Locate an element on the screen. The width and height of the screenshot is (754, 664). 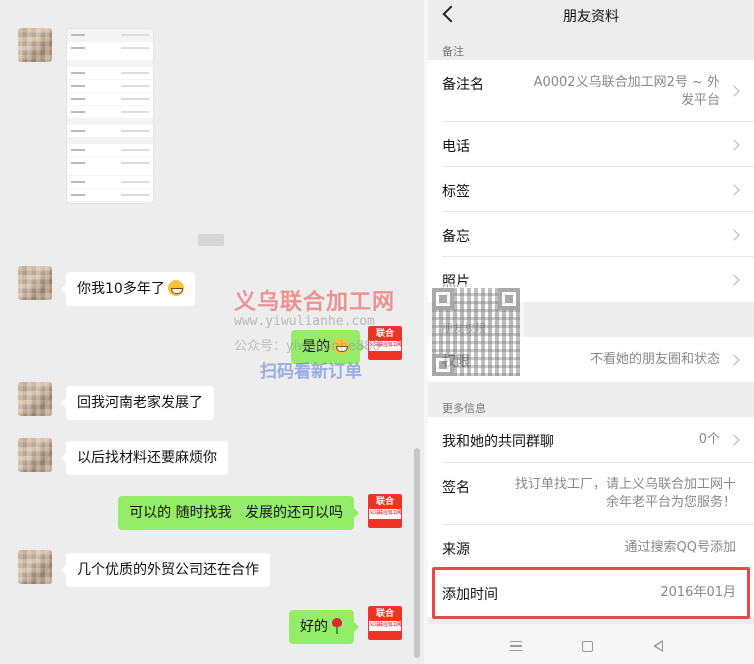
message-text: 好的 is located at coordinates (314, 627).